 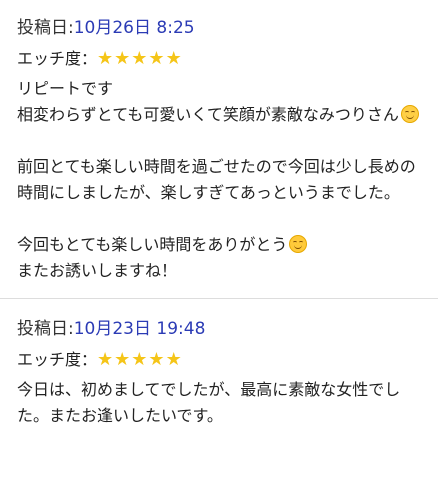 I want to click on post-date-line: 投稿日:10月26日 8:25, so click(x=218, y=28).